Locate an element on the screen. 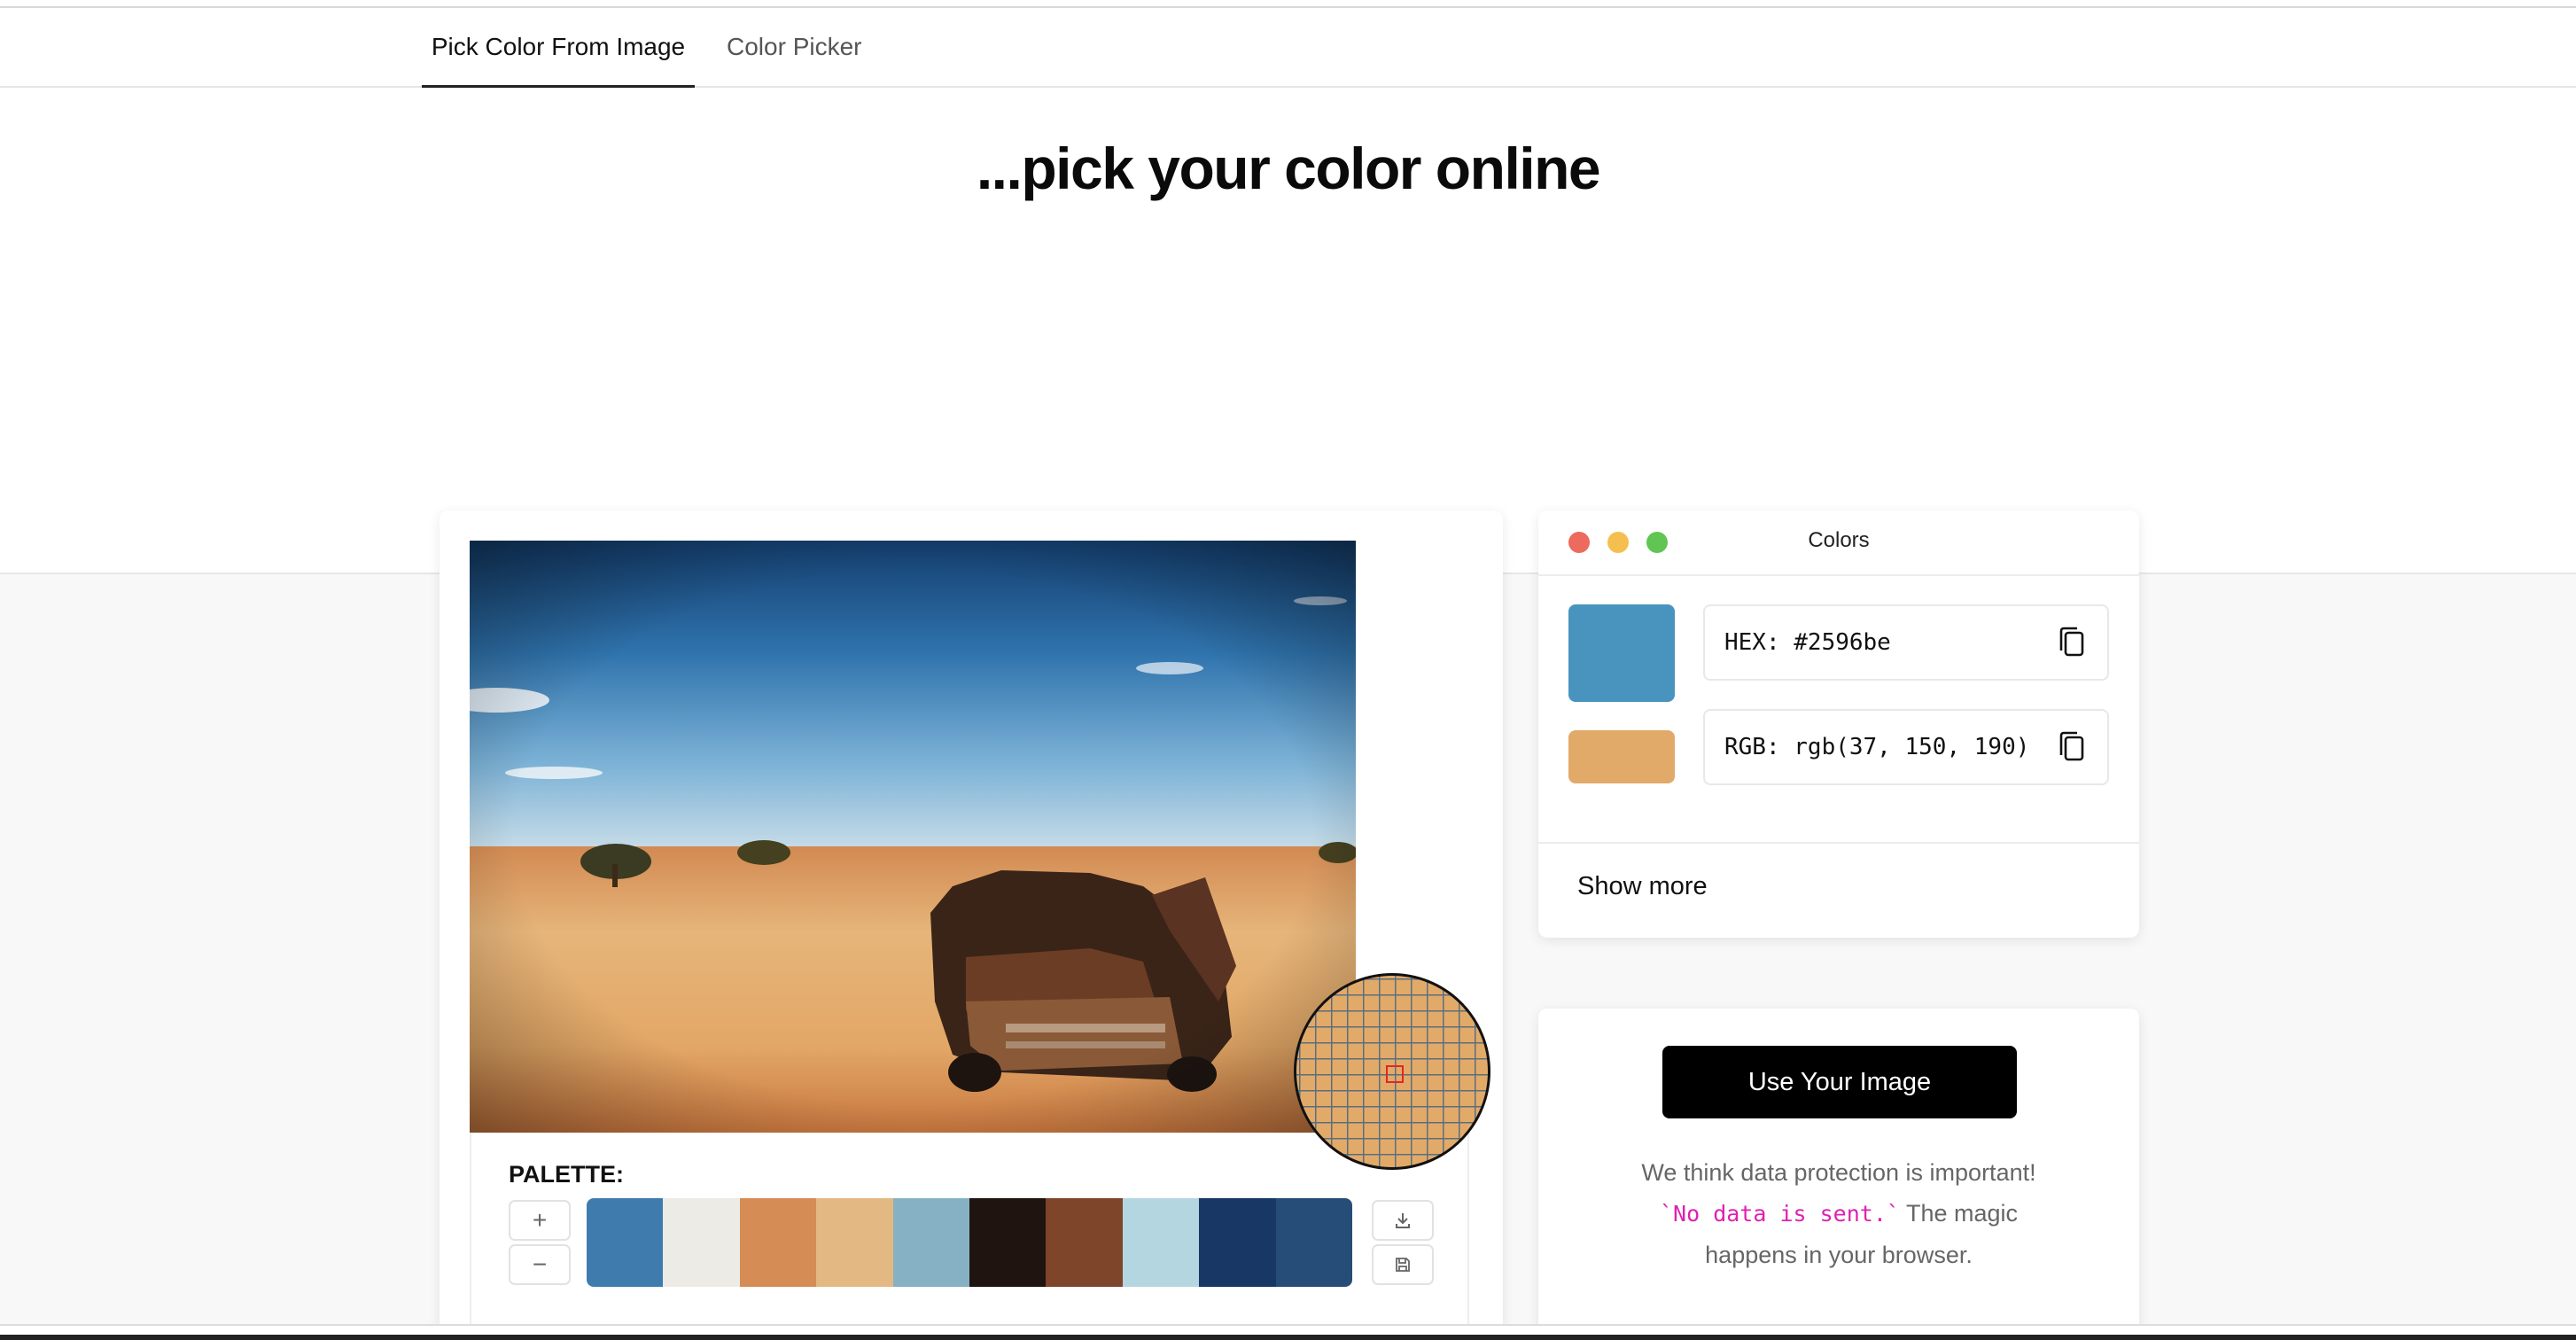  show-more-divider is located at coordinates (1839, 843).